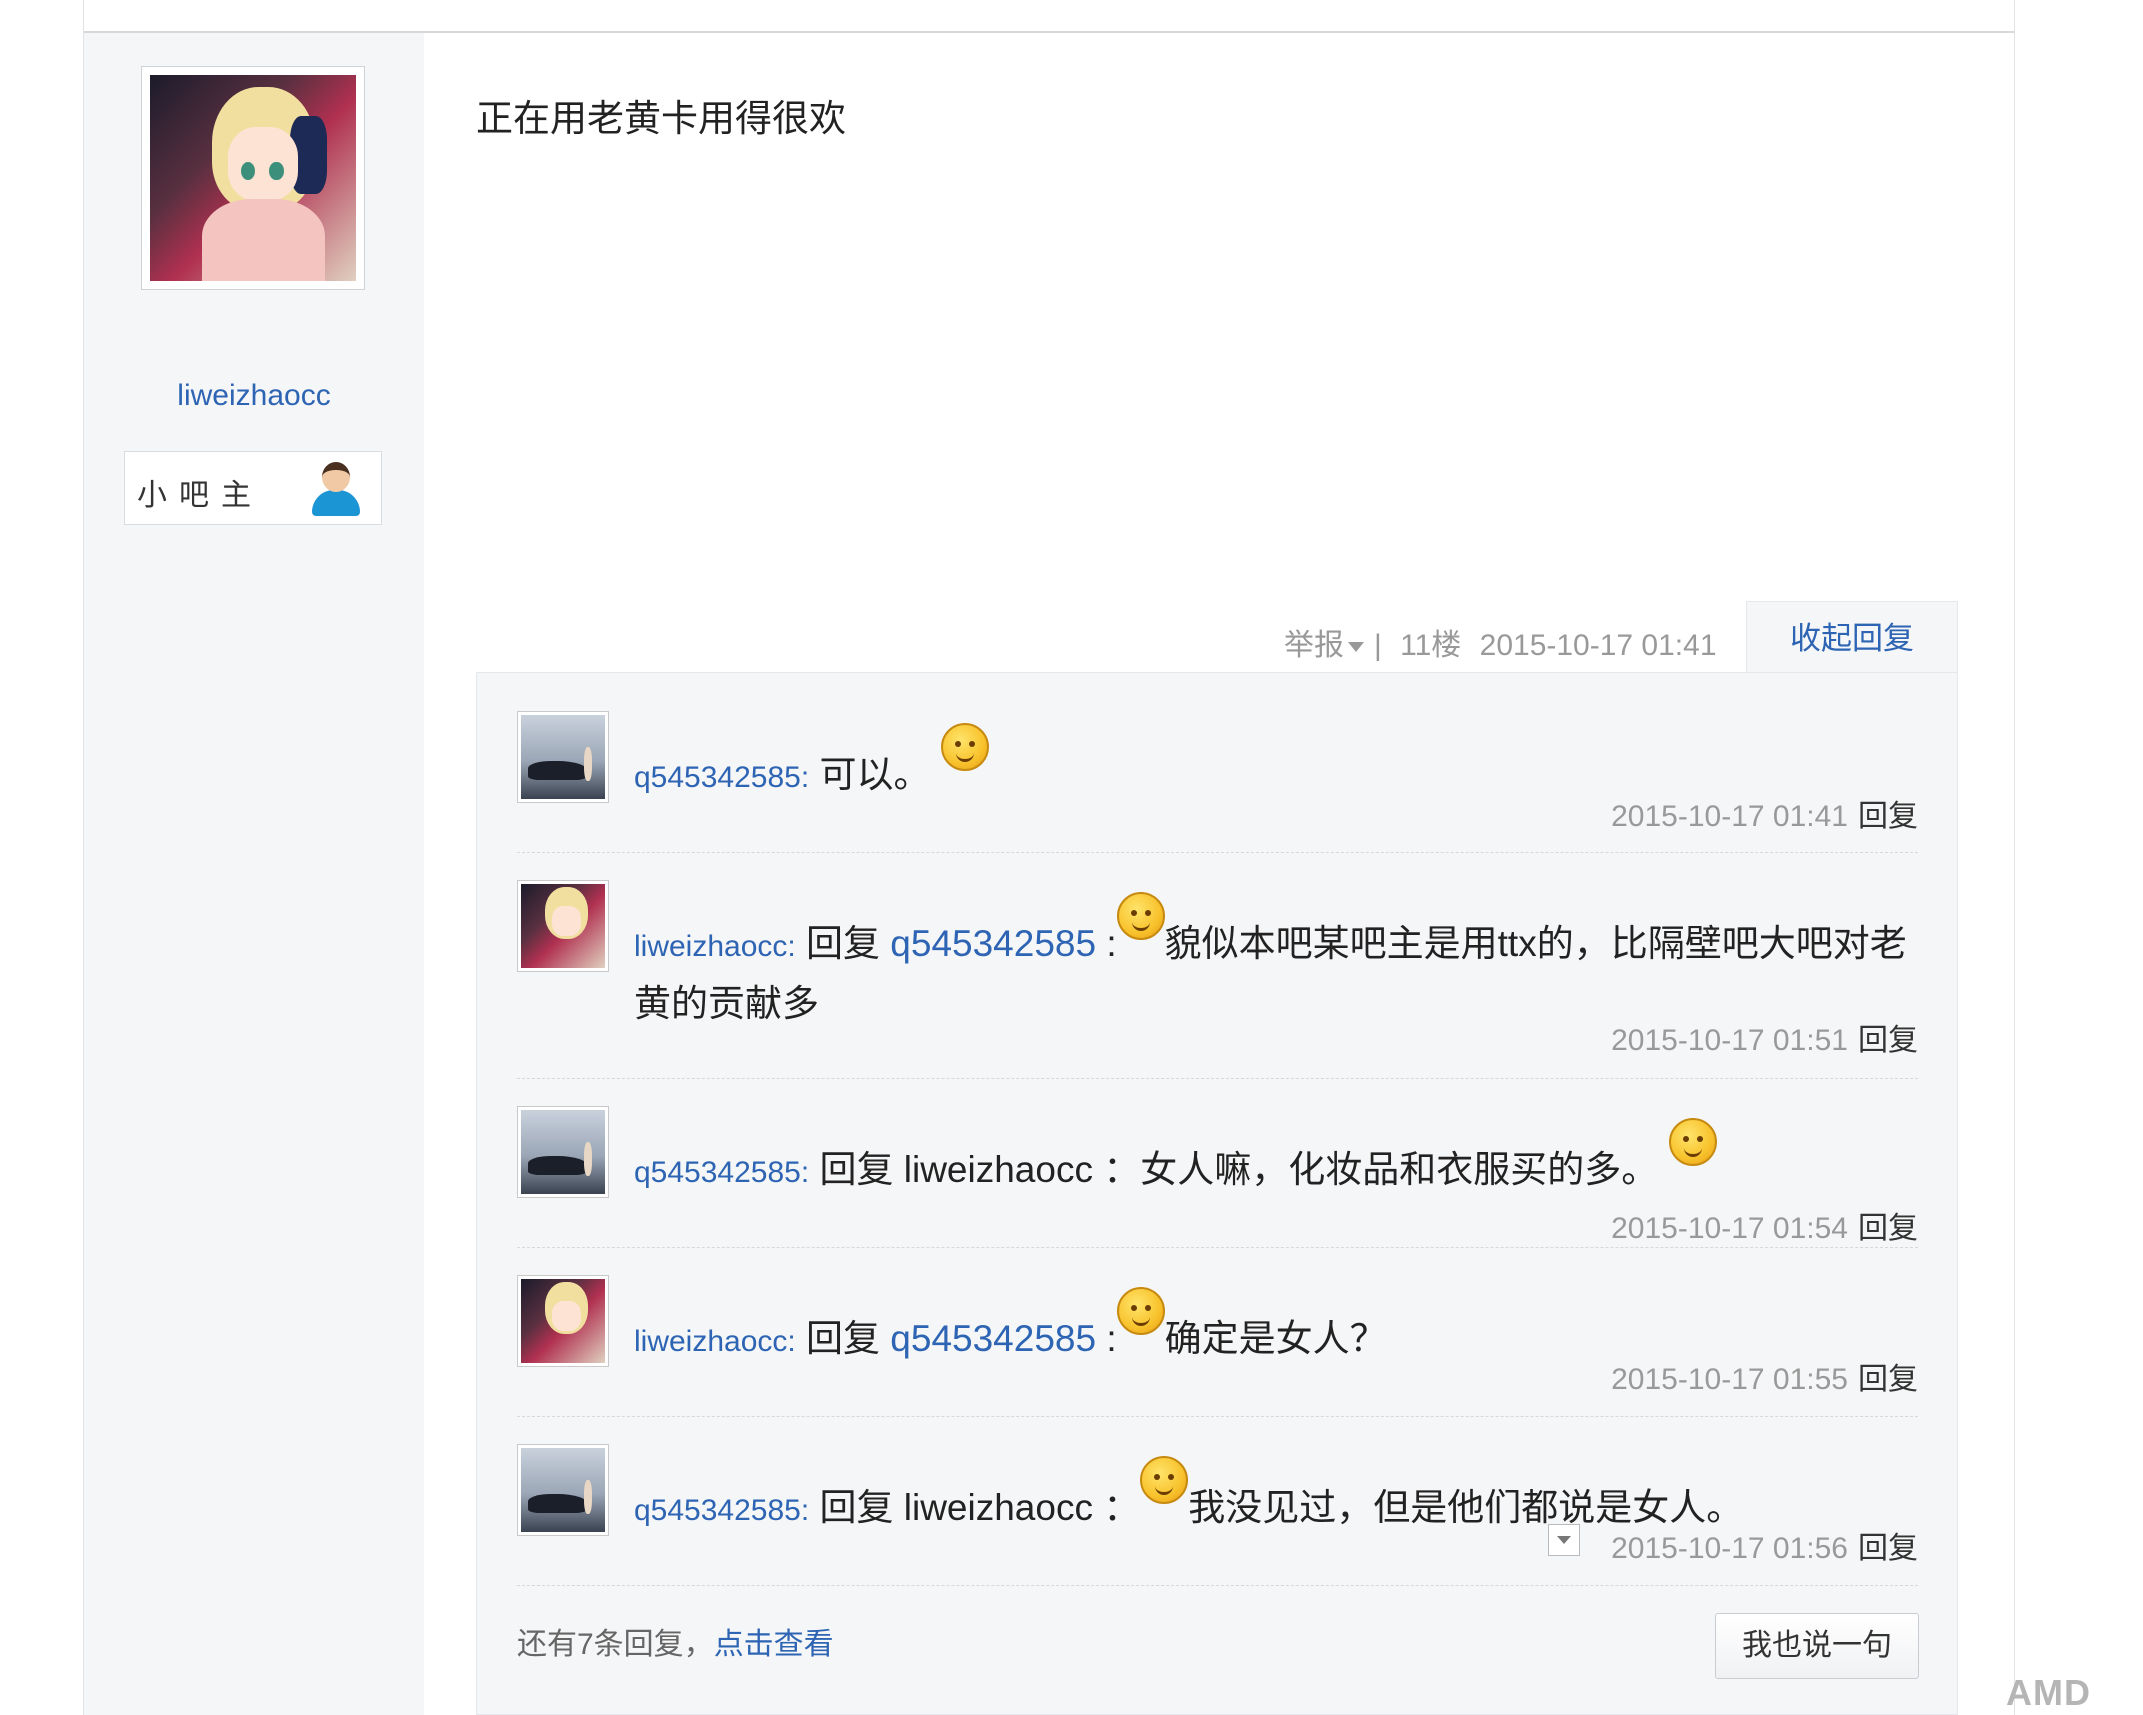  Describe the element at coordinates (1729, 1228) in the screenshot. I see `reply-time: 2015-10-17 01:54` at that location.